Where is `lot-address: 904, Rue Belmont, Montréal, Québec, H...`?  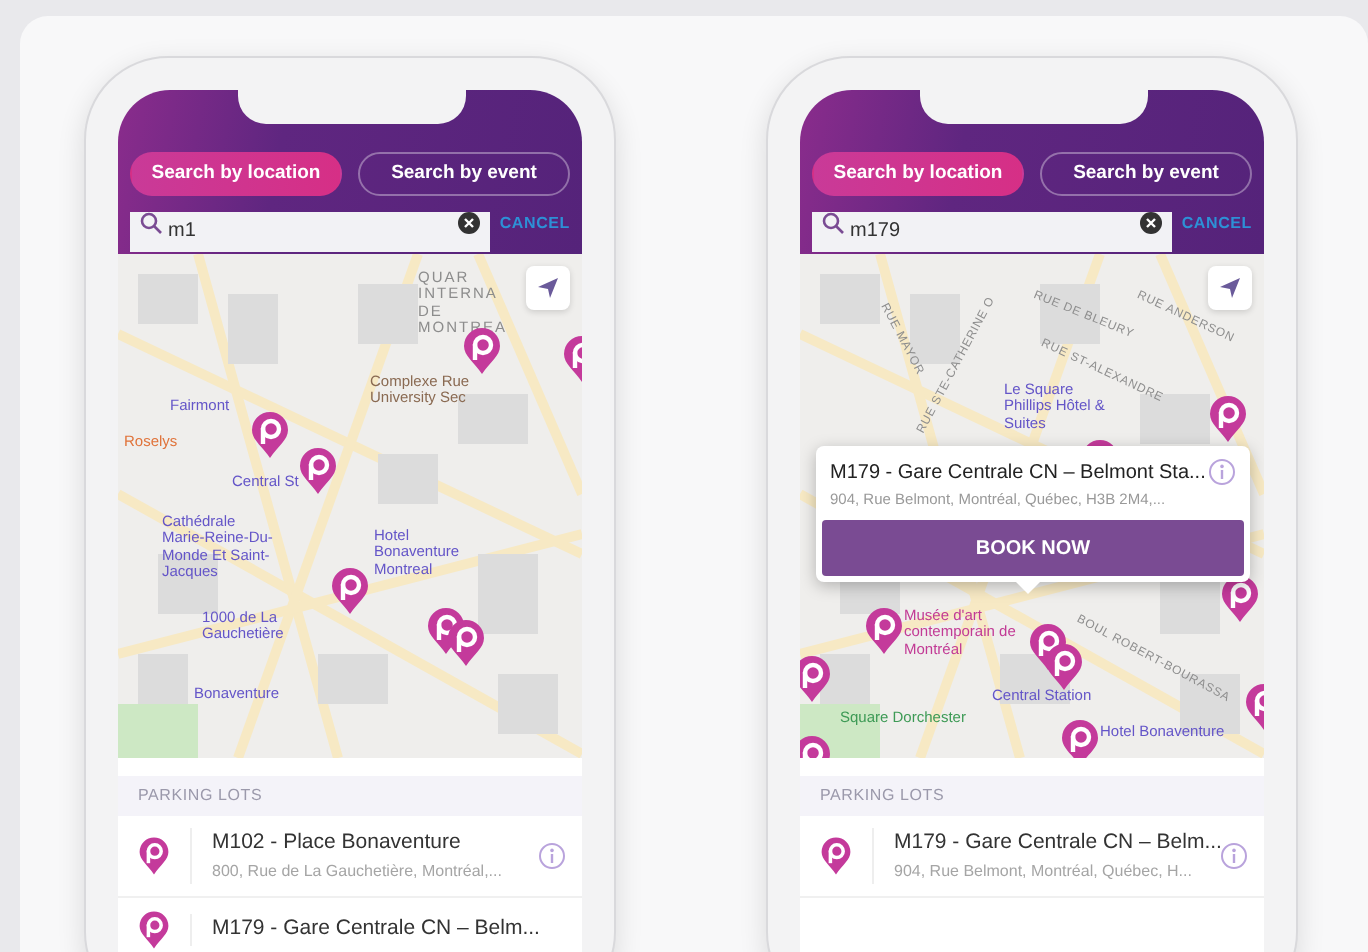
lot-address: 904, Rue Belmont, Montréal, Québec, H... is located at coordinates (1044, 871).